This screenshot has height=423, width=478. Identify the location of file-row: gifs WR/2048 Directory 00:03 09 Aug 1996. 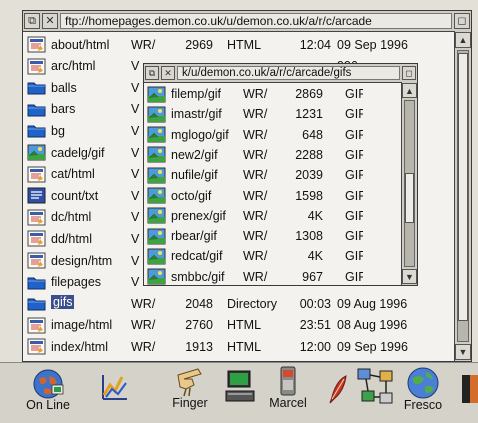
(220, 303).